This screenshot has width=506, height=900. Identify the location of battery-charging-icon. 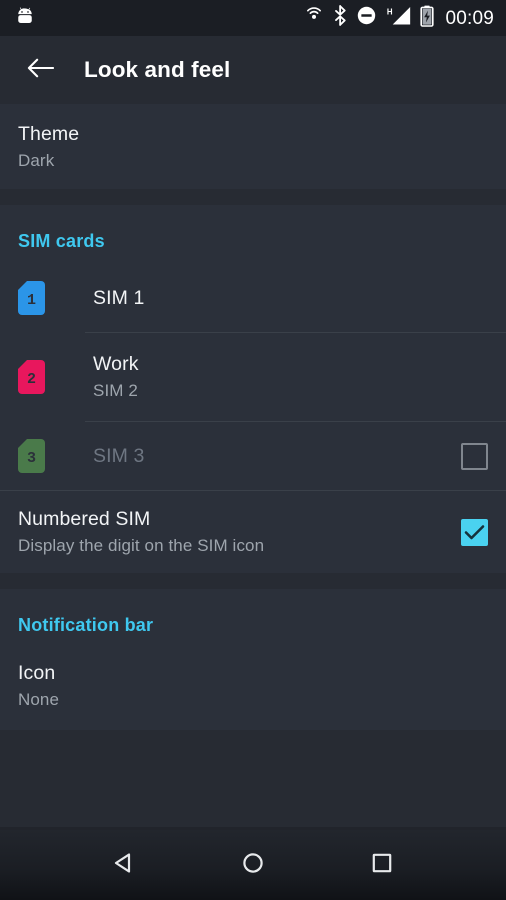
(427, 18).